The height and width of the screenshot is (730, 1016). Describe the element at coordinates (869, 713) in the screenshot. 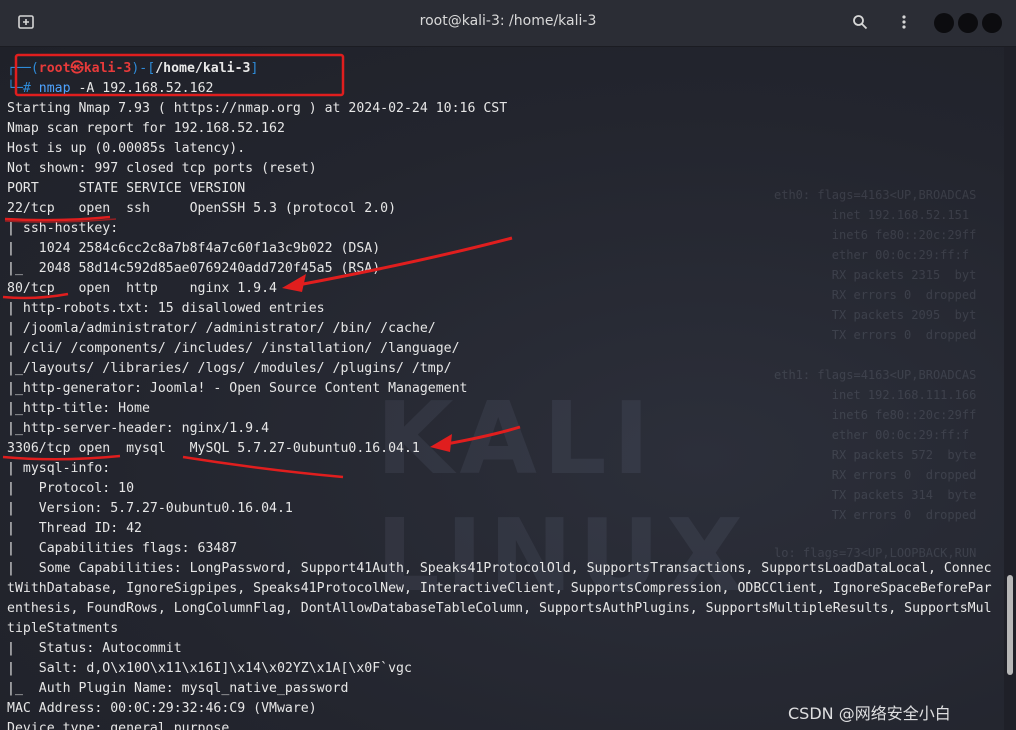

I see `csdn-watermark: CSDN @网络安全小白` at that location.